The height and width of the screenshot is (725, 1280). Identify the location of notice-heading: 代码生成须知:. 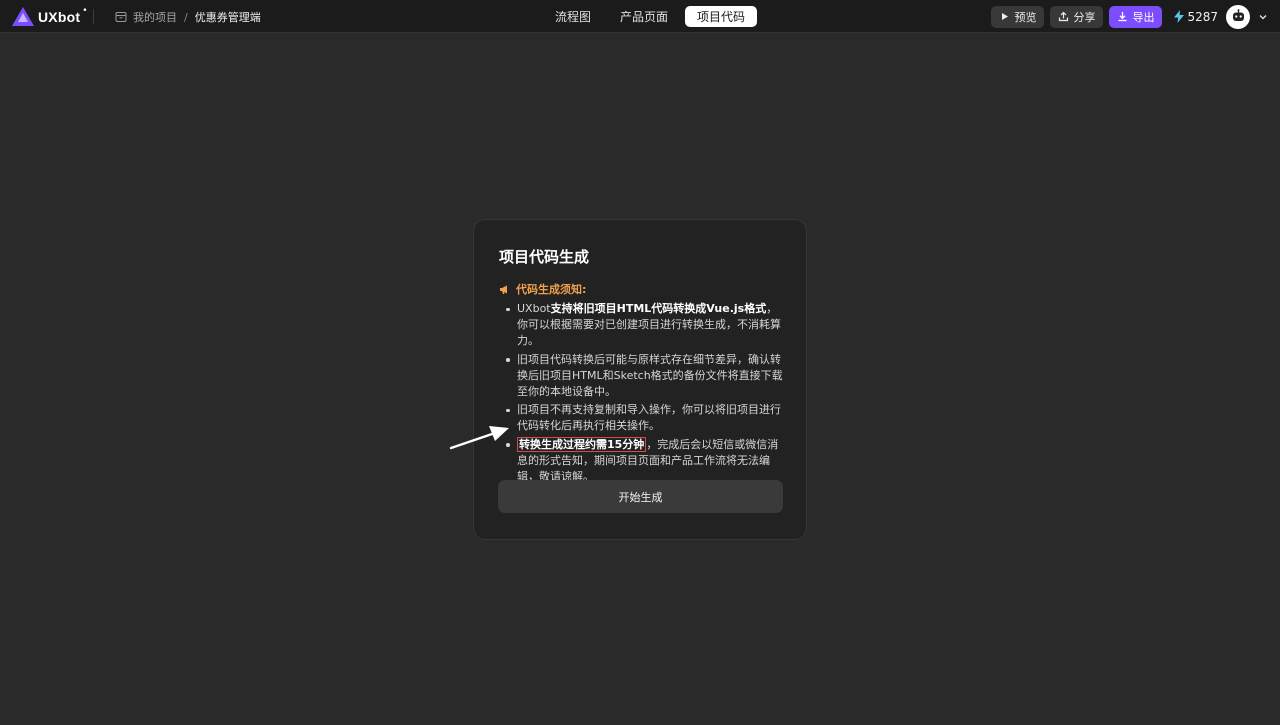
(542, 289).